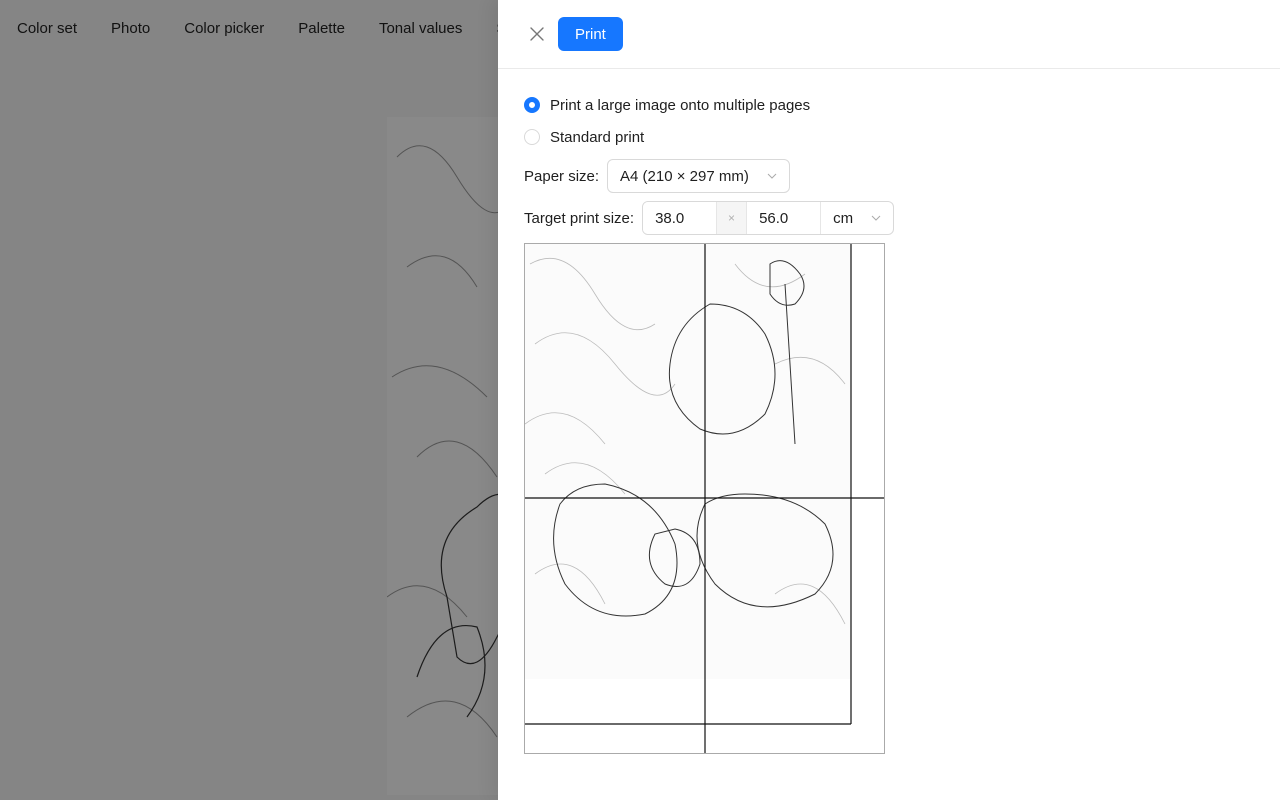 This screenshot has height=800, width=1280. Describe the element at coordinates (902, 218) in the screenshot. I see `target-size-row: Target print size: × cm` at that location.